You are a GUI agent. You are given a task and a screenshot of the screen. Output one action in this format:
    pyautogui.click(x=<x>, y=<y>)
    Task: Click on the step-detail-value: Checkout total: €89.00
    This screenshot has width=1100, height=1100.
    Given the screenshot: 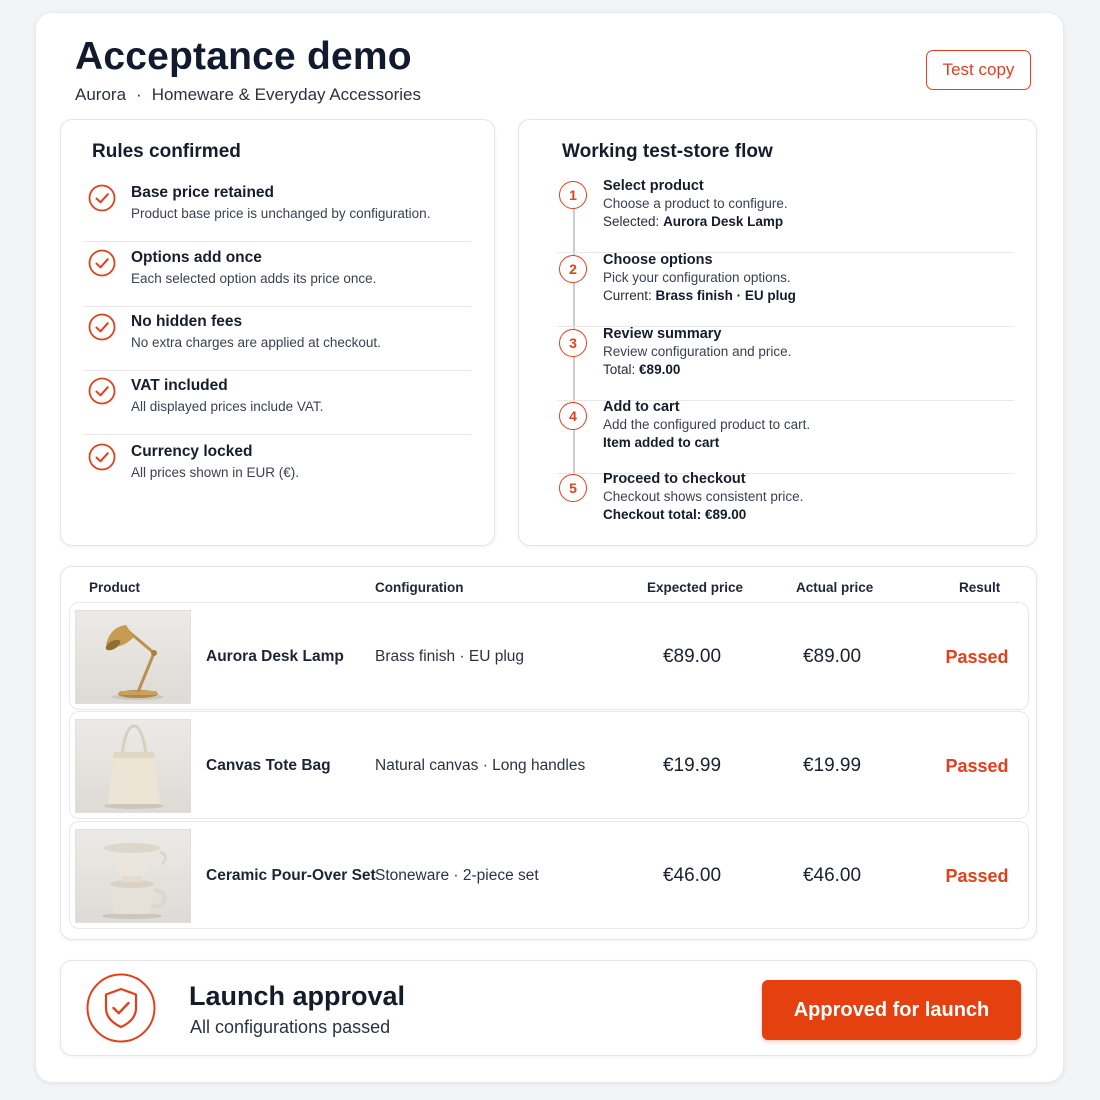 What is the action you would take?
    pyautogui.click(x=675, y=514)
    